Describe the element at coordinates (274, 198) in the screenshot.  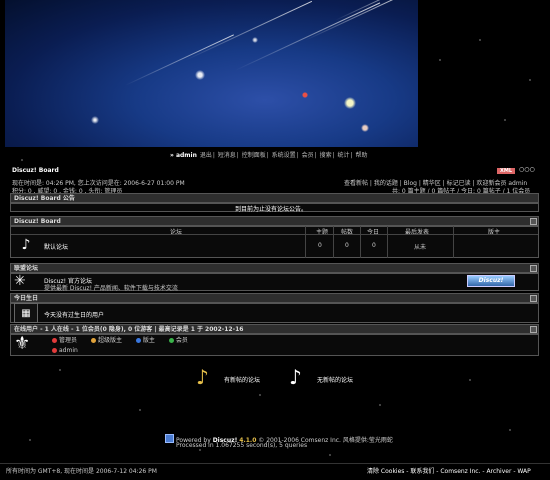
I see `announcement-header: Discuz! Board 公告` at that location.